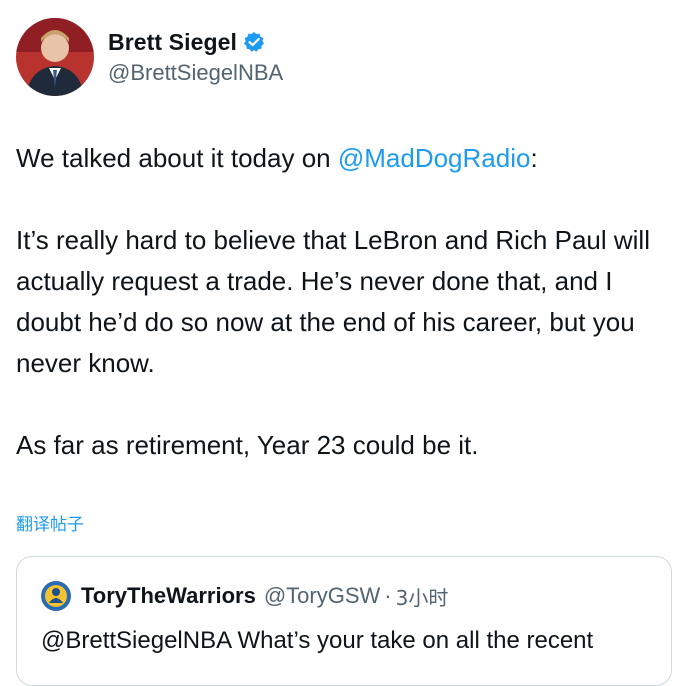 The height and width of the screenshot is (686, 690). What do you see at coordinates (534, 158) in the screenshot?
I see `tweet-text-suffix: :` at bounding box center [534, 158].